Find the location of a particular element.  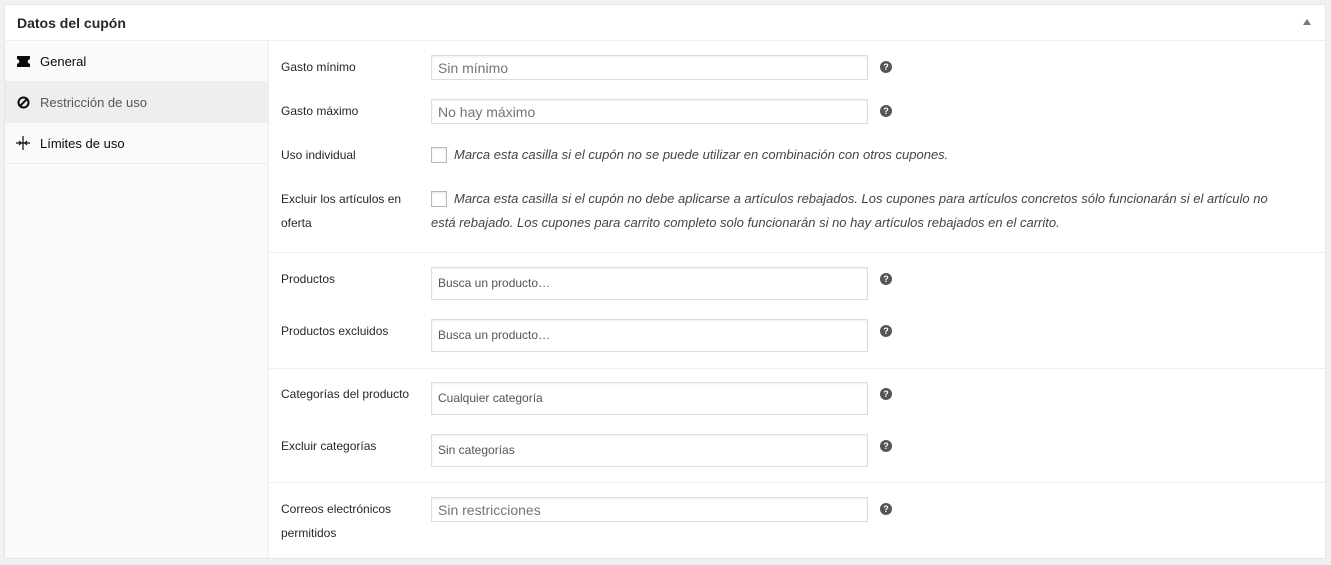

maximum-spend-label: Gasto máximo is located at coordinates (320, 111).